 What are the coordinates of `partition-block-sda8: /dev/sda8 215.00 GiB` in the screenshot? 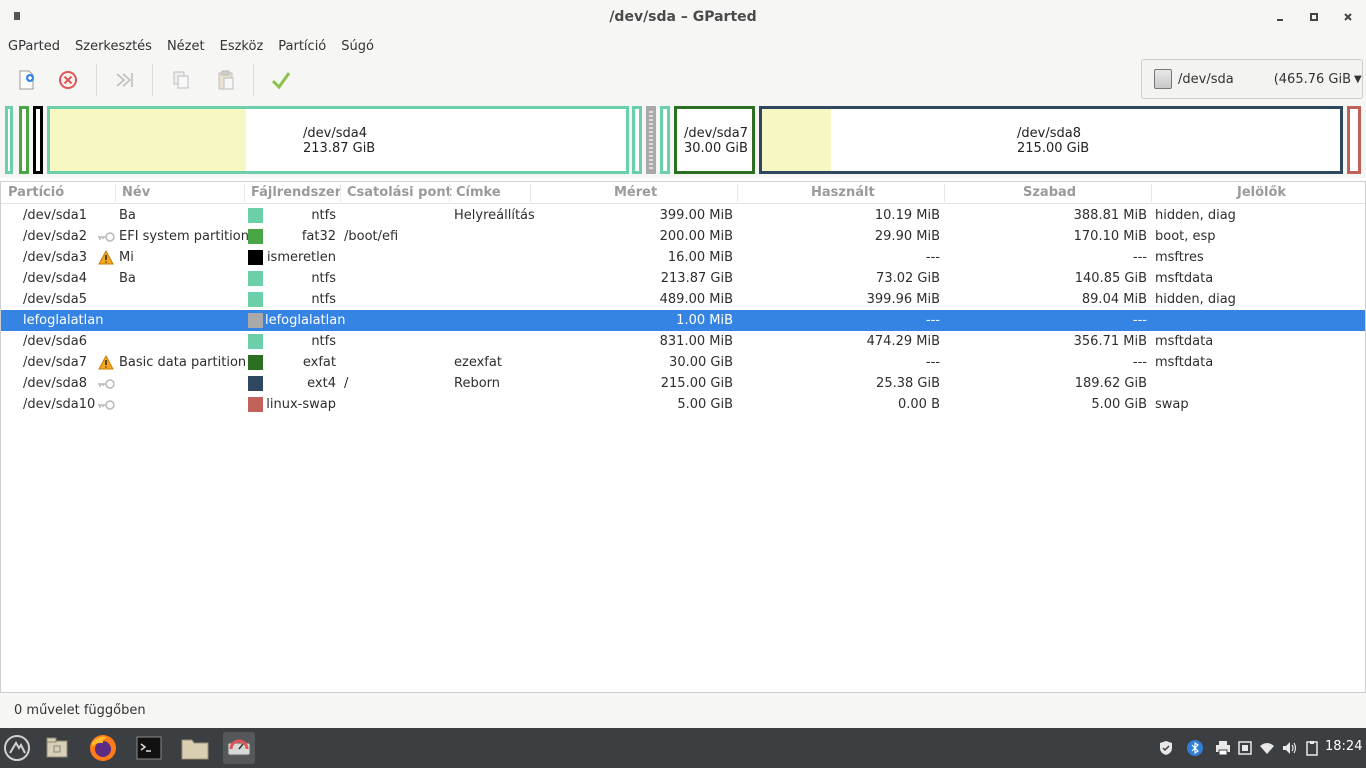 It's located at (1051, 140).